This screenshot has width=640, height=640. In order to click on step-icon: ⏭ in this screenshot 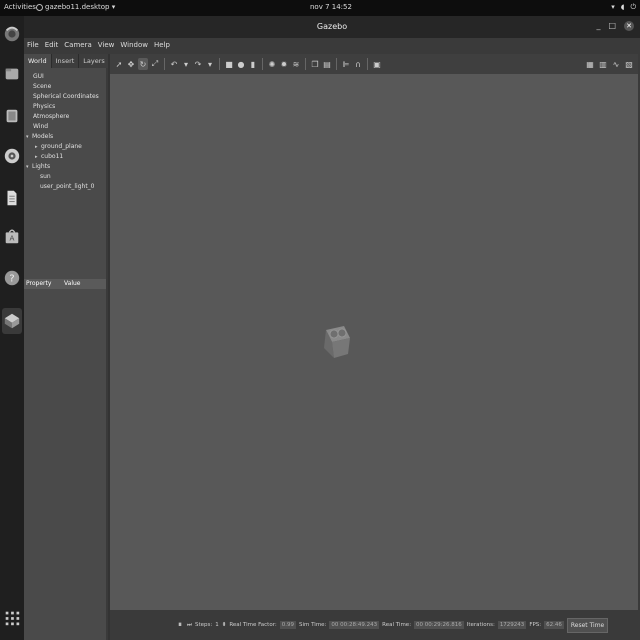, I will do `click(189, 625)`.